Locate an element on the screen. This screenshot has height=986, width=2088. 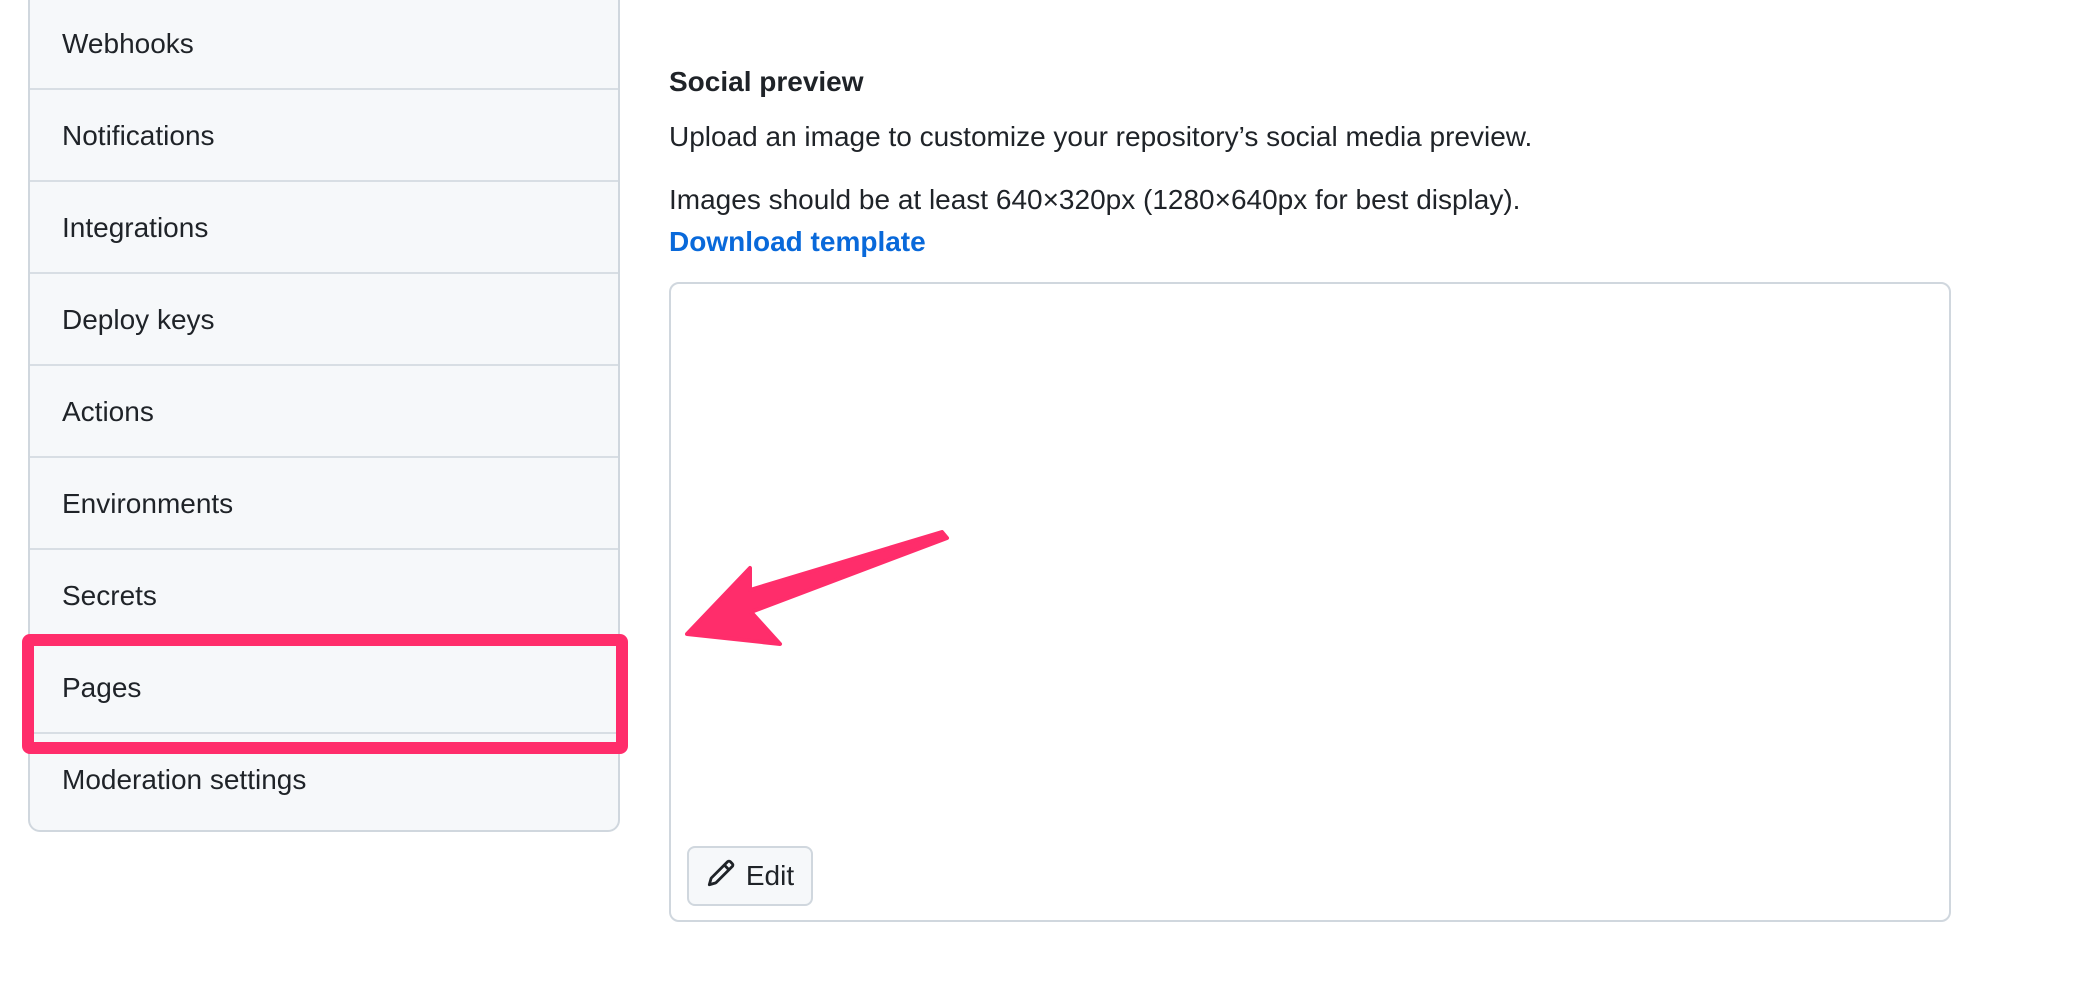
sidebar-item-moderation-settings: Moderation settings is located at coordinates (324, 780).